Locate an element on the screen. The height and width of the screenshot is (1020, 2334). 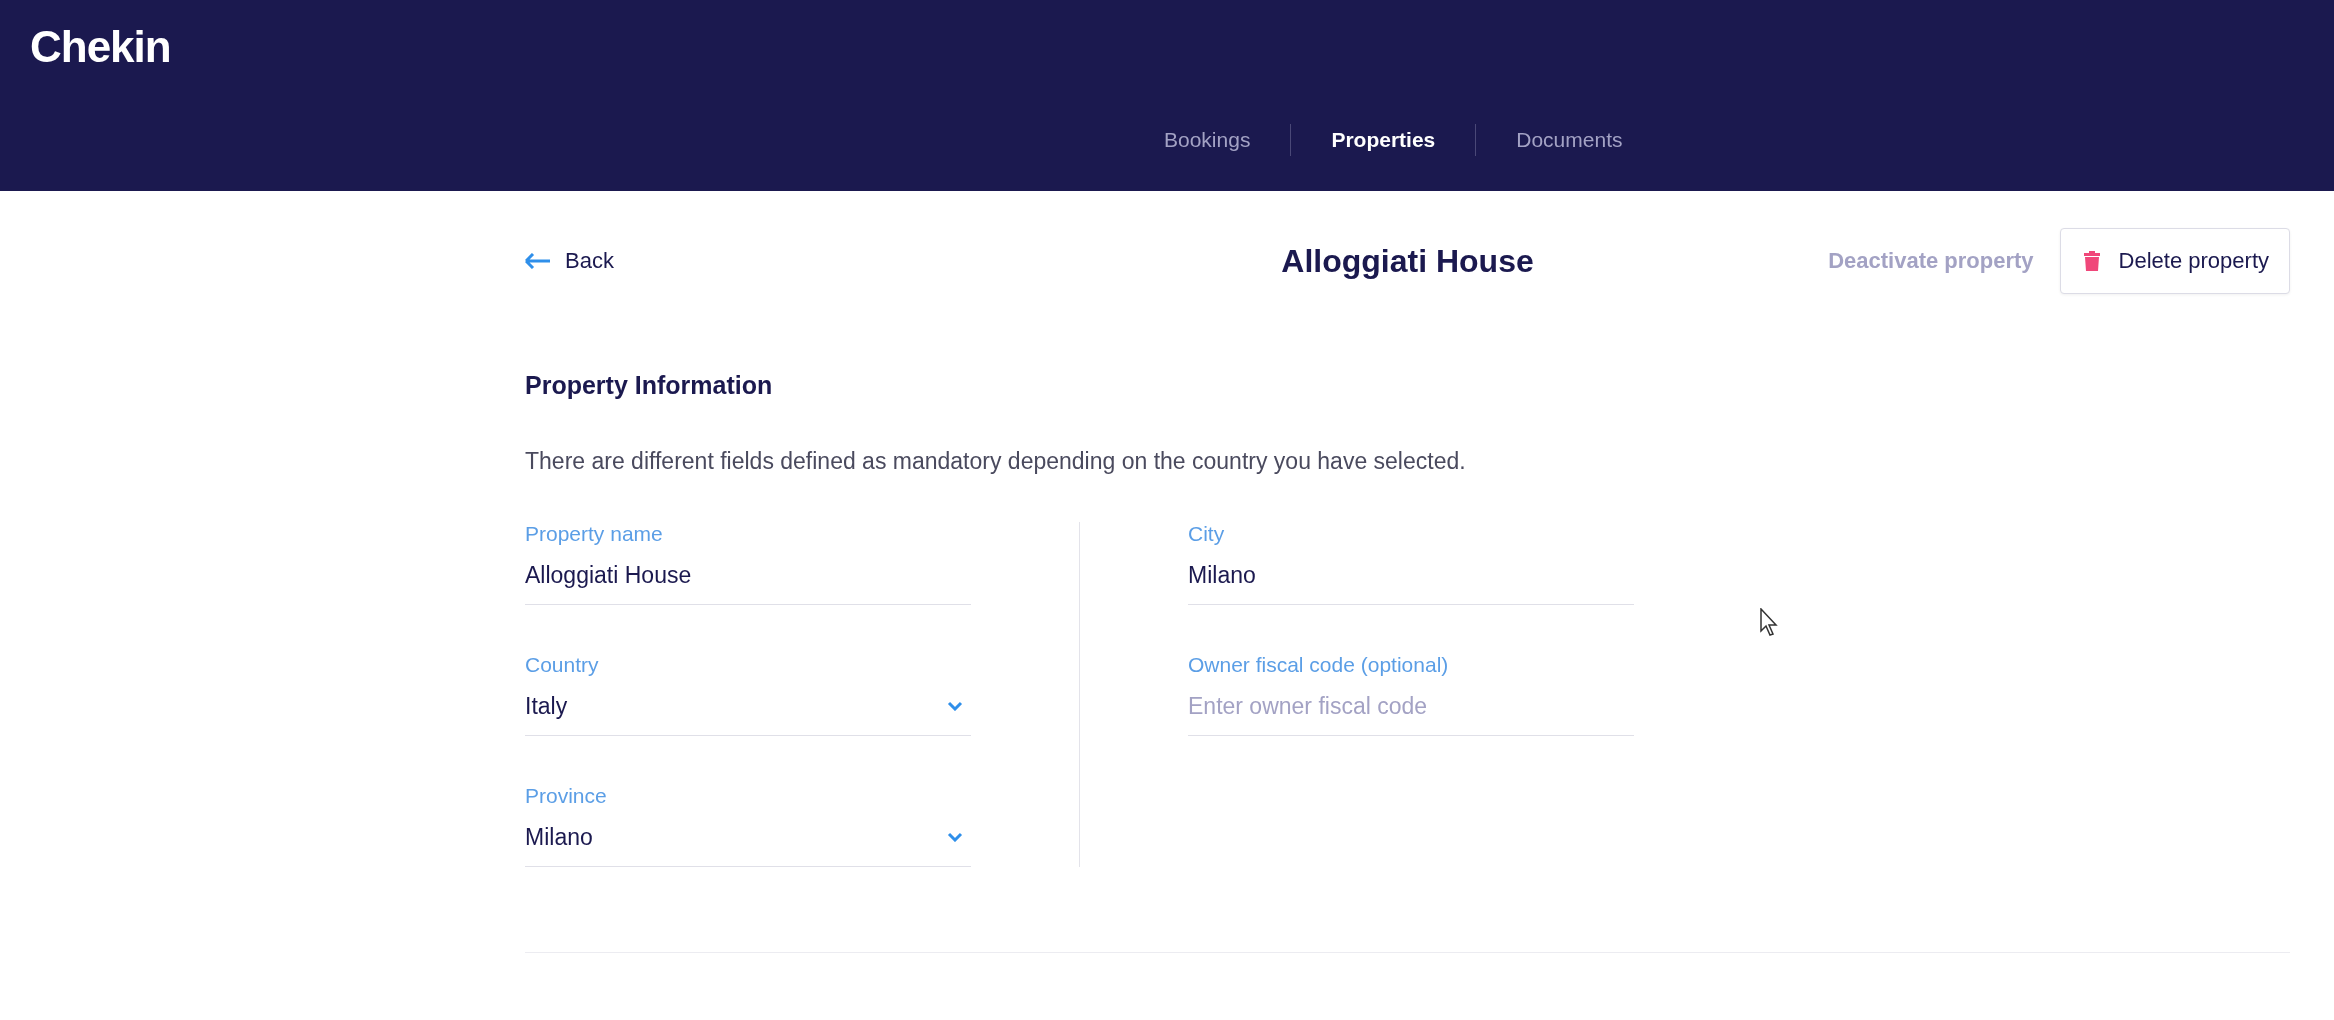
delete-button: Delete property is located at coordinates (2174, 261).